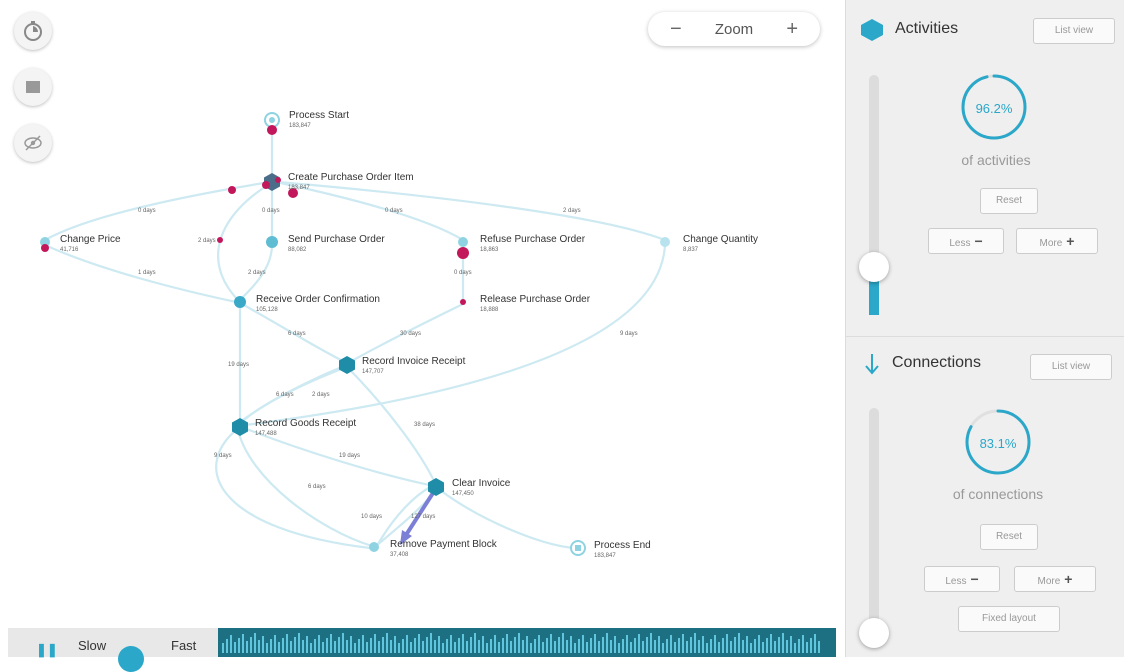  Describe the element at coordinates (998, 443) in the screenshot. I see `connections-percent: 83.1%` at that location.